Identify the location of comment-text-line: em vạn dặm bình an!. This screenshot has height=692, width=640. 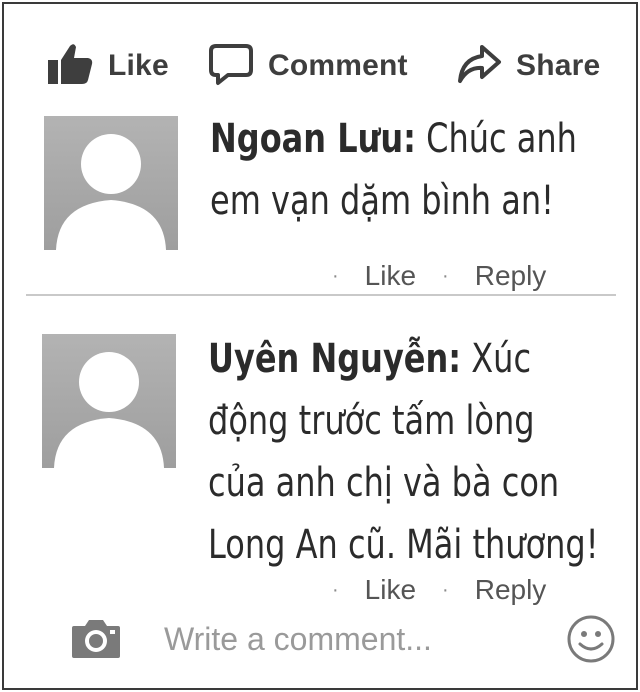
(382, 201).